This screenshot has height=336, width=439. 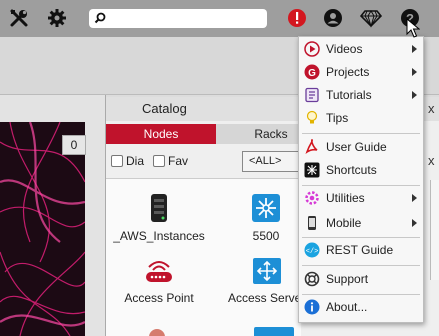 What do you see at coordinates (159, 161) in the screenshot?
I see `fav-checkbox-box` at bounding box center [159, 161].